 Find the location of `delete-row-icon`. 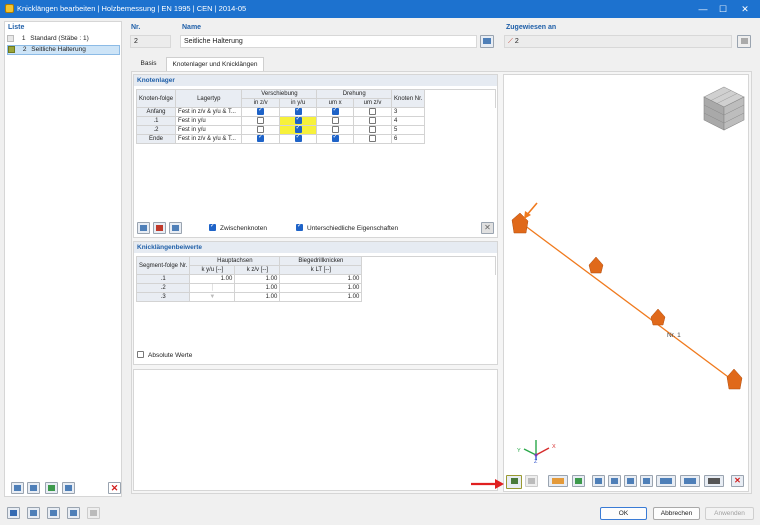

delete-row-icon is located at coordinates (159, 228).